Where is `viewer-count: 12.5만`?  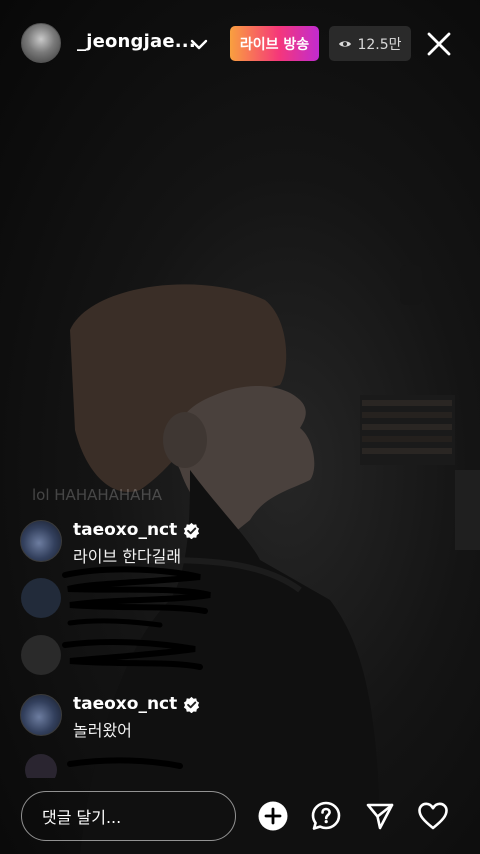 viewer-count: 12.5만 is located at coordinates (379, 44).